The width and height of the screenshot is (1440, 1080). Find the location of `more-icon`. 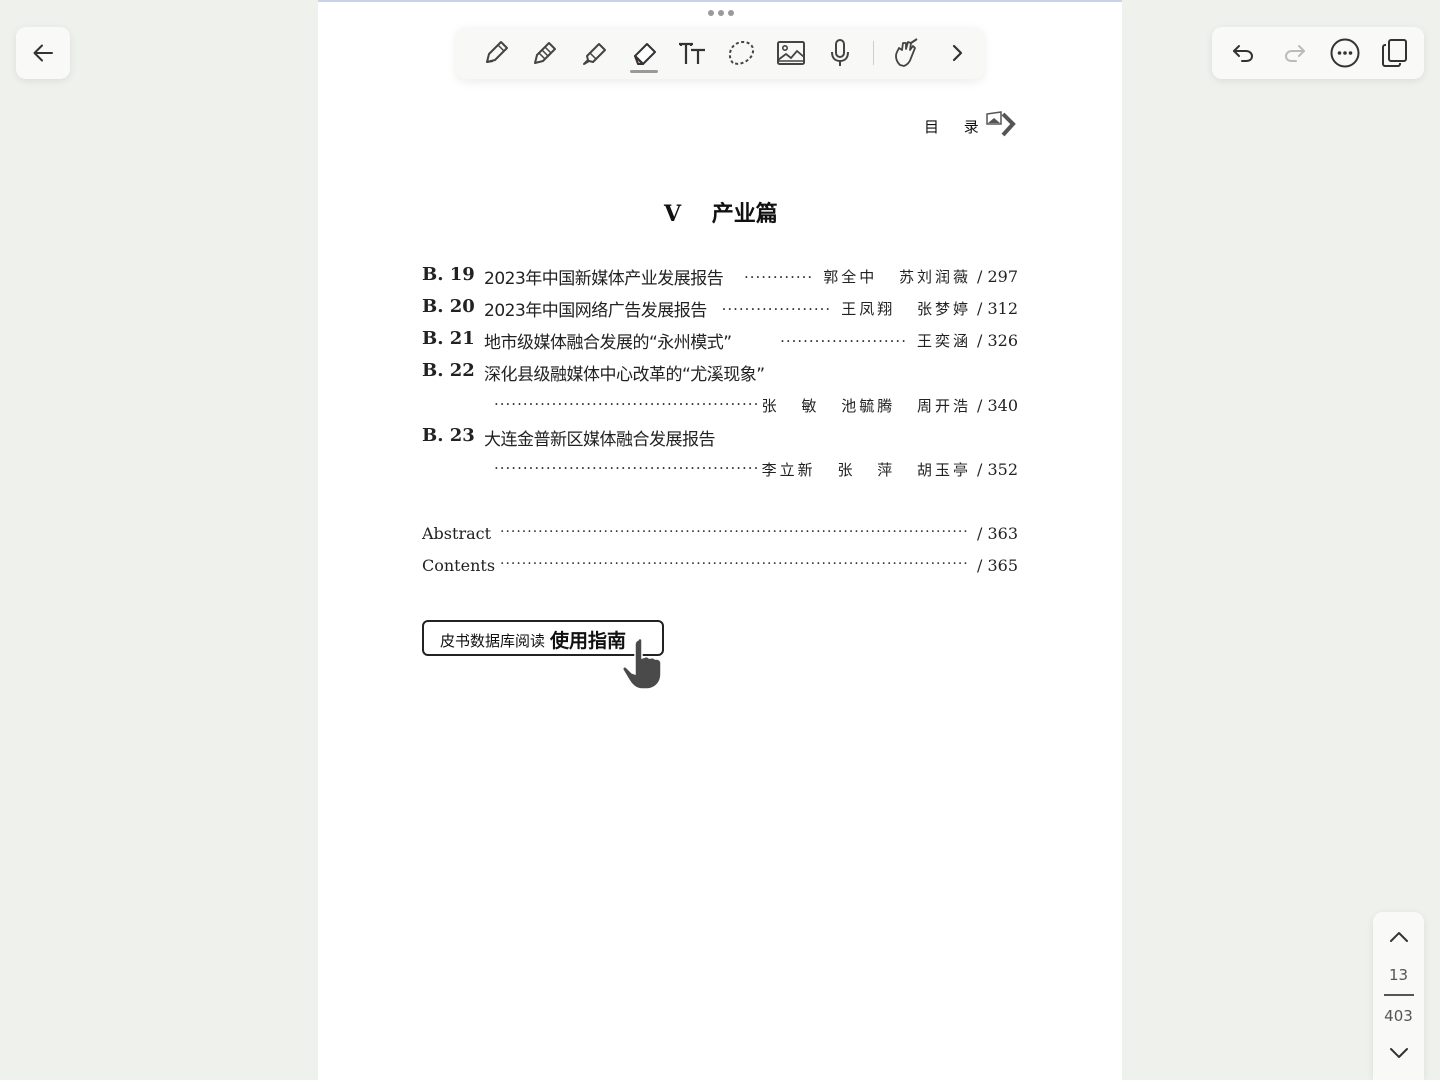

more-icon is located at coordinates (1345, 53).